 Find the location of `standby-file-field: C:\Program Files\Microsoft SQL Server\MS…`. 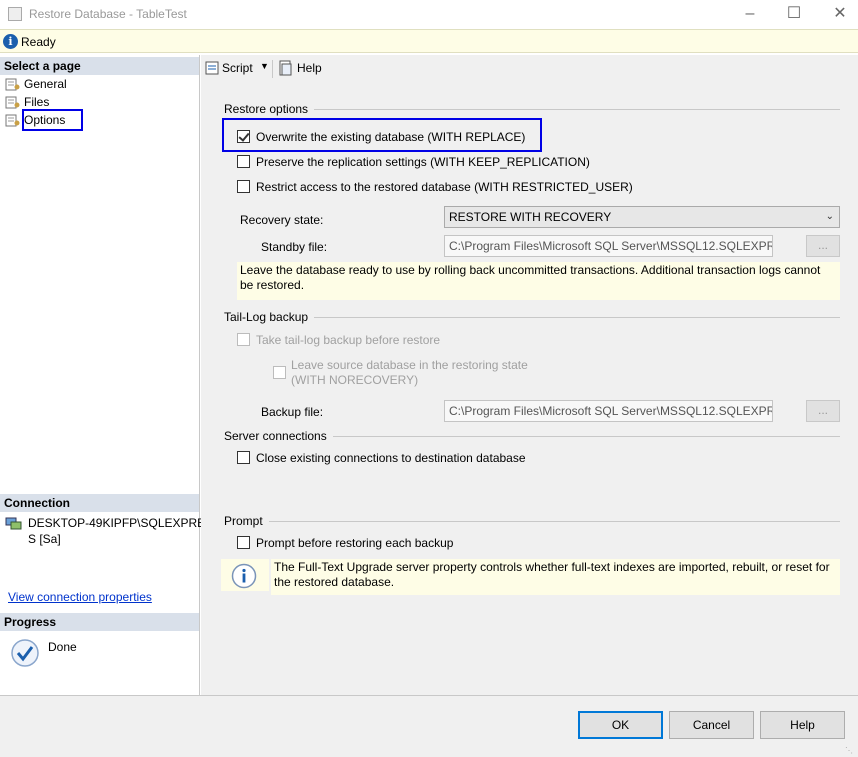

standby-file-field: C:\Program Files\Microsoft SQL Server\MS… is located at coordinates (608, 246).